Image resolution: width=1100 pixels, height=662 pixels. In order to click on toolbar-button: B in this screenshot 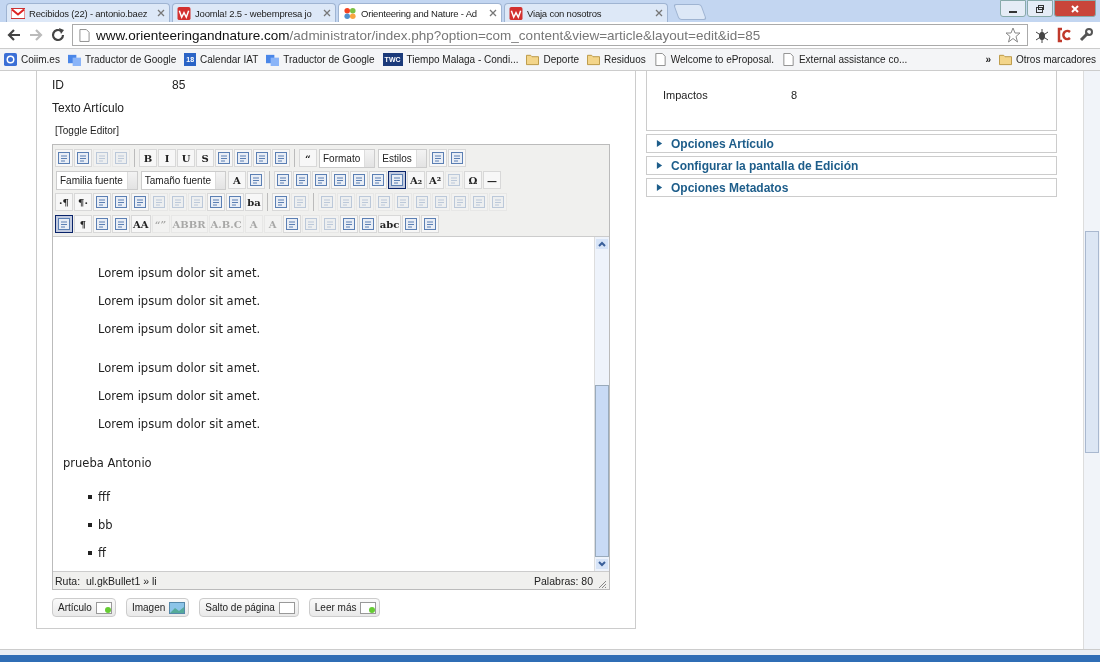, I will do `click(148, 158)`.